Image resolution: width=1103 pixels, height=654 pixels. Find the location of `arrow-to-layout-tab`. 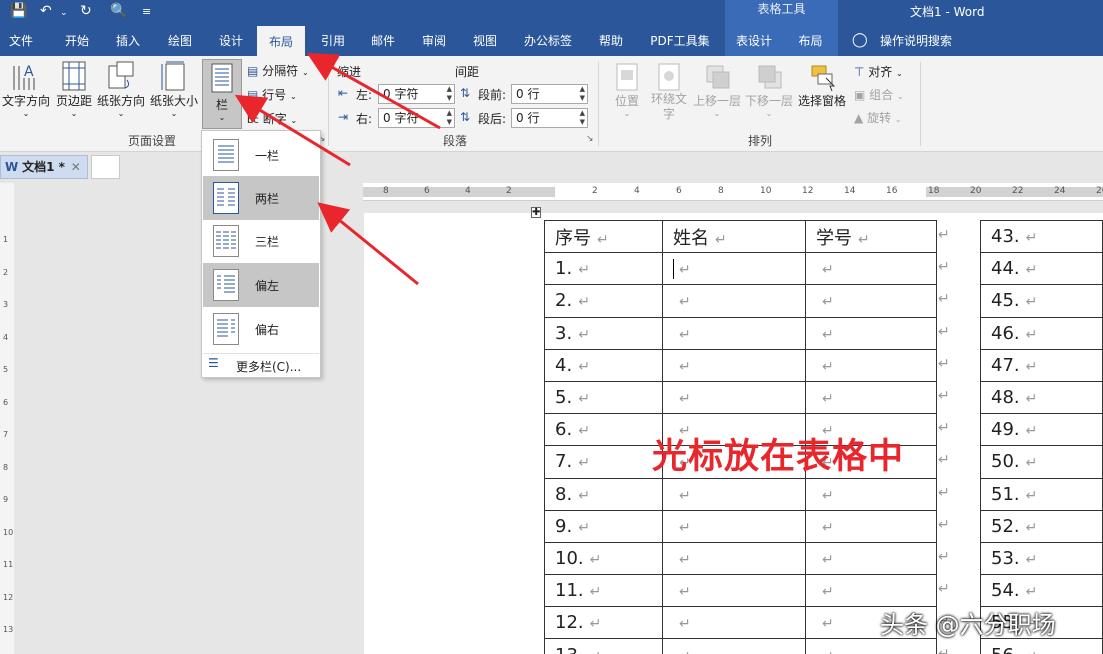

arrow-to-layout-tab is located at coordinates (373, 91).